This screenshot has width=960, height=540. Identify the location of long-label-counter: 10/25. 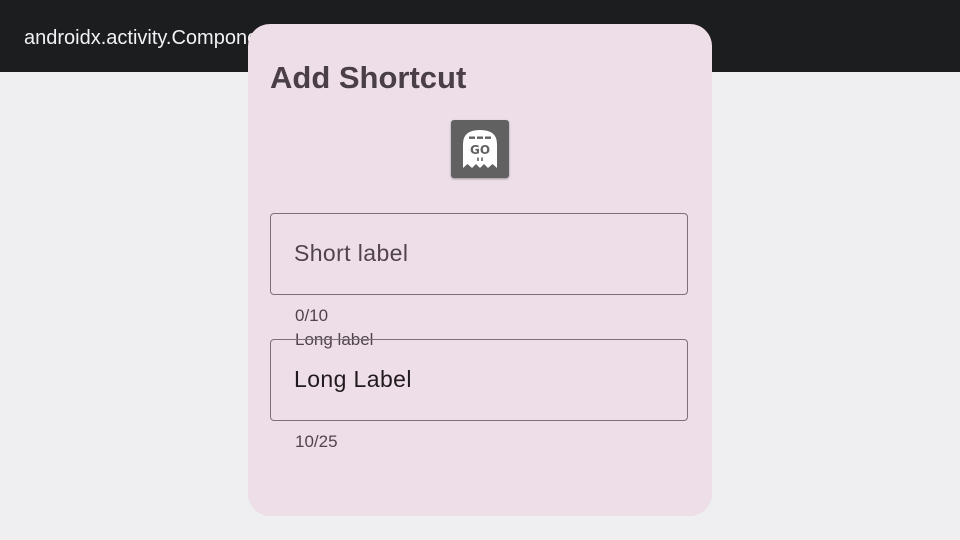
(316, 441).